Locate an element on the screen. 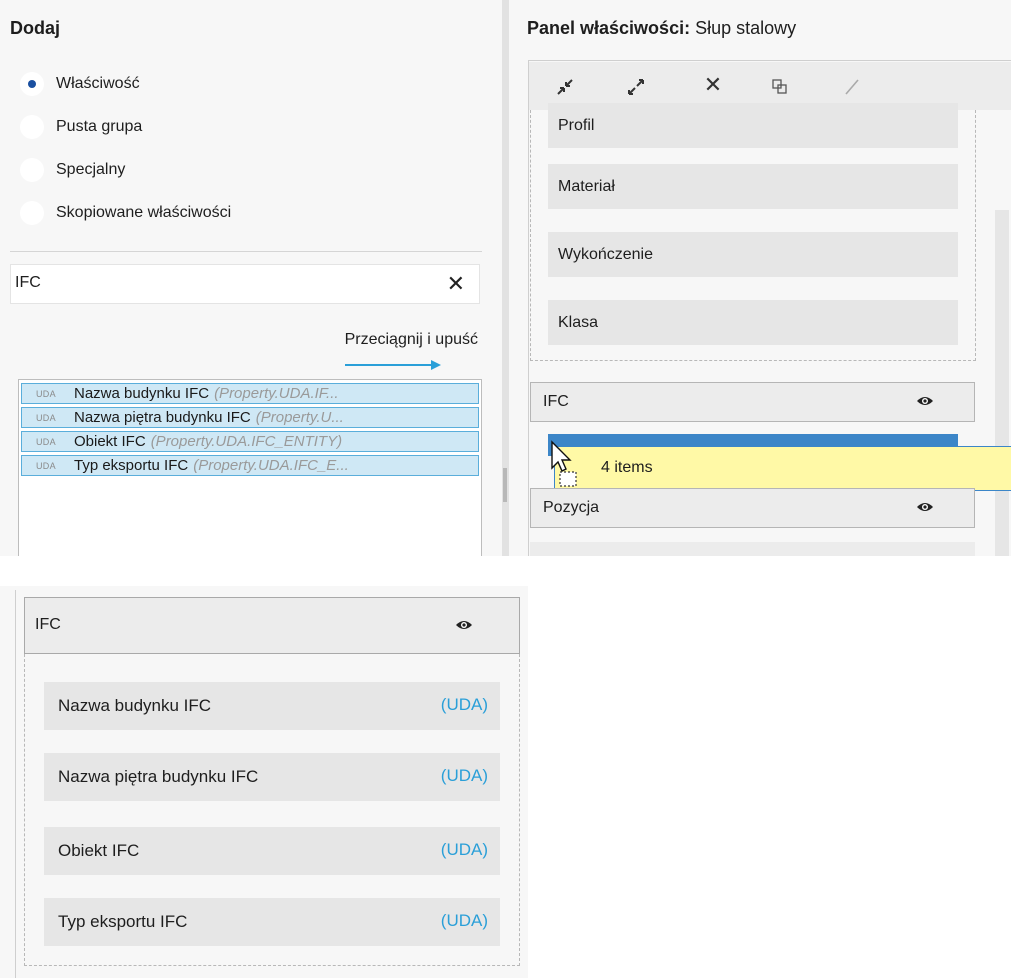 The width and height of the screenshot is (1011, 978). drag-tooltip: 4 items is located at coordinates (782, 468).